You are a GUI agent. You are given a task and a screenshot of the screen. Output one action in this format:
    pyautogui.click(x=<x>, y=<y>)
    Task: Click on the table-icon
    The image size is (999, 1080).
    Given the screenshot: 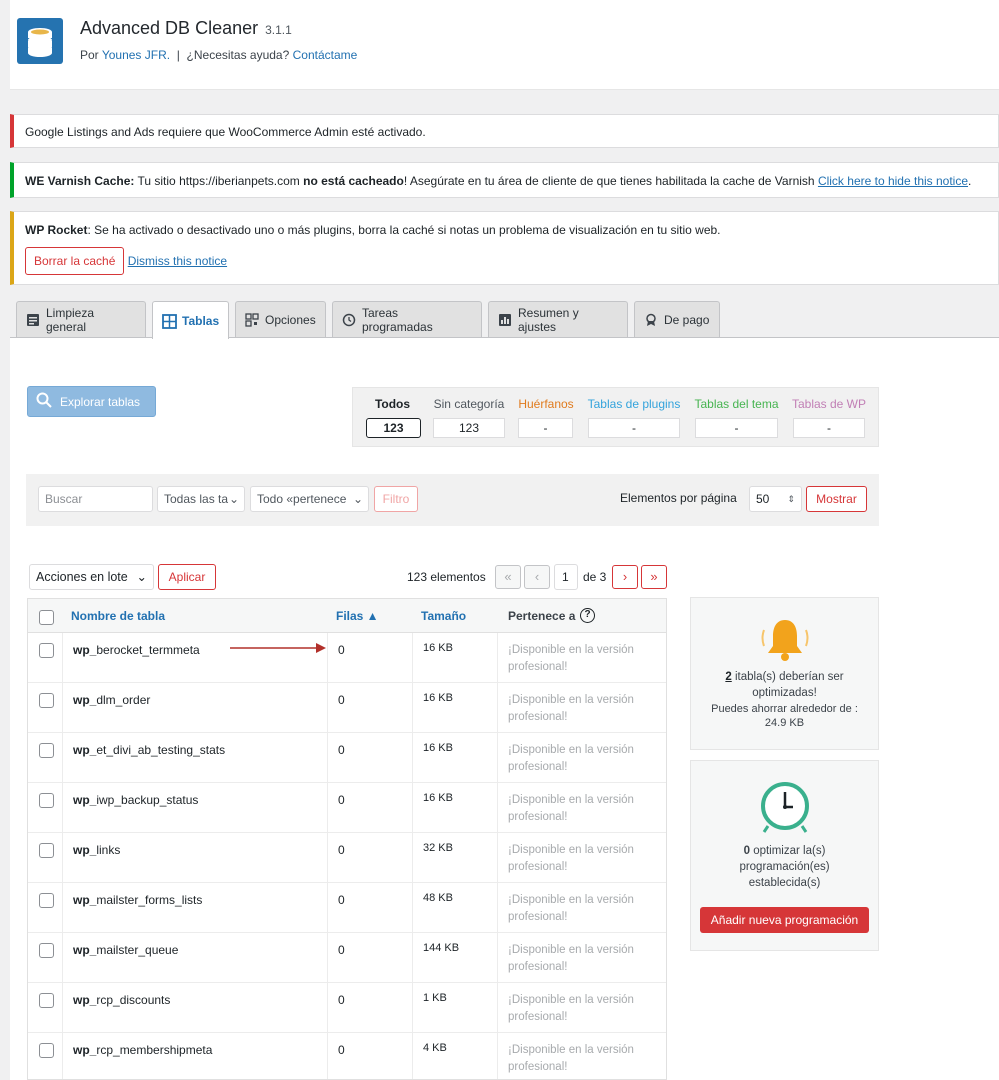 What is the action you would take?
    pyautogui.click(x=169, y=321)
    